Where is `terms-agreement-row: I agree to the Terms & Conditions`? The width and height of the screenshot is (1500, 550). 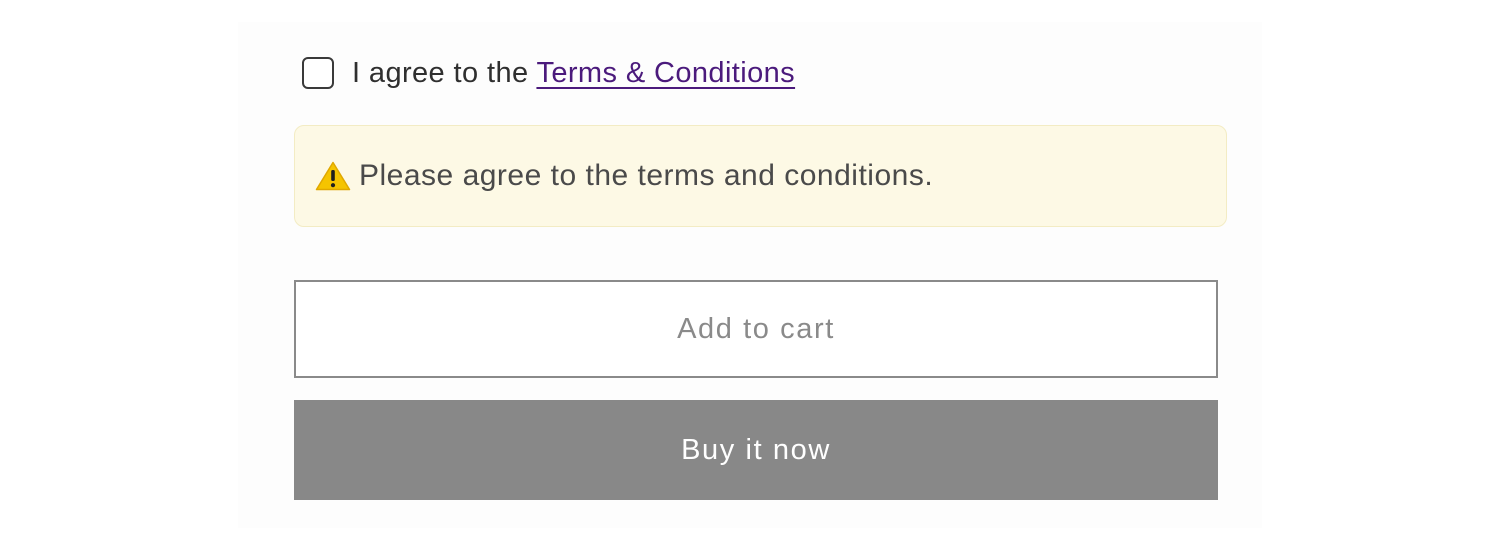 terms-agreement-row: I agree to the Terms & Conditions is located at coordinates (548, 73).